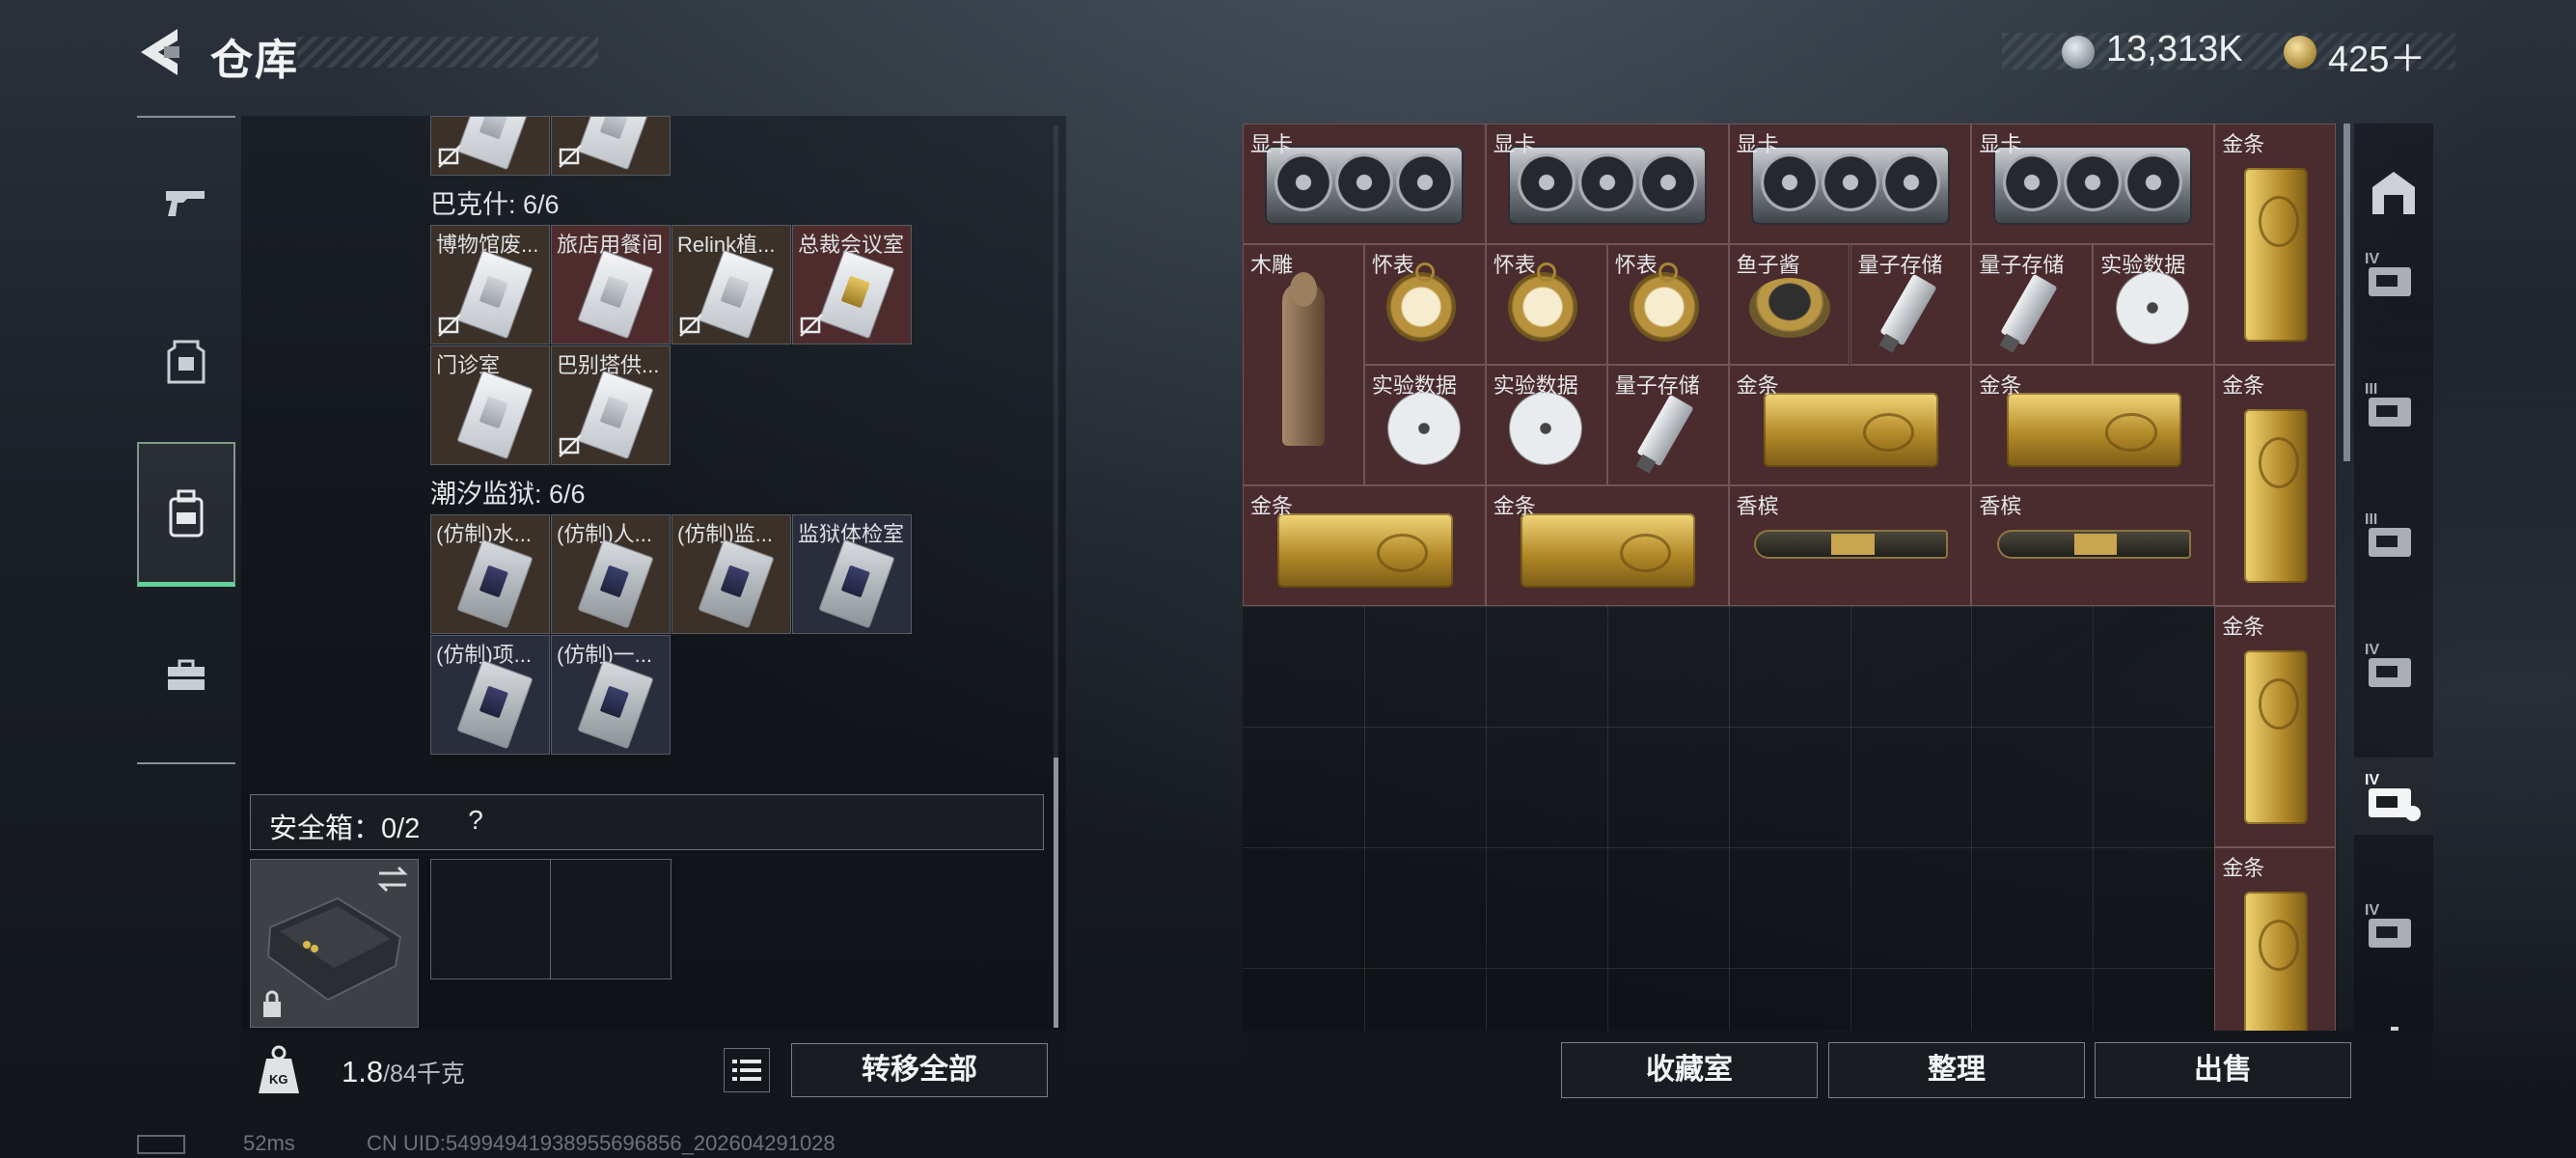 This screenshot has width=2576, height=1158. What do you see at coordinates (852, 574) in the screenshot?
I see `item-cell: 监狱体检室` at bounding box center [852, 574].